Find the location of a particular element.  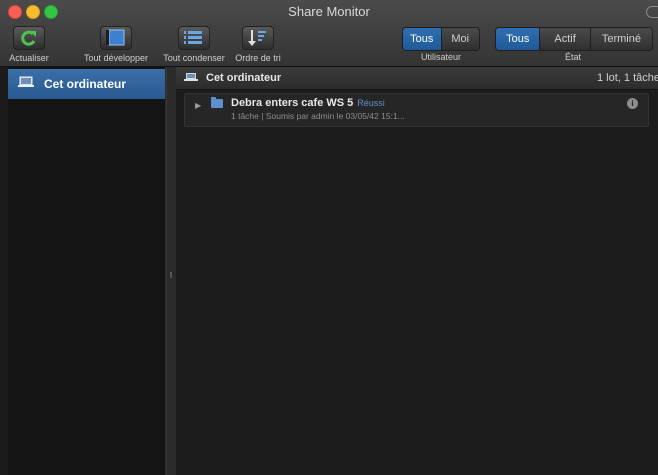

collapse-all-label: Tout condenser is located at coordinates (194, 58).